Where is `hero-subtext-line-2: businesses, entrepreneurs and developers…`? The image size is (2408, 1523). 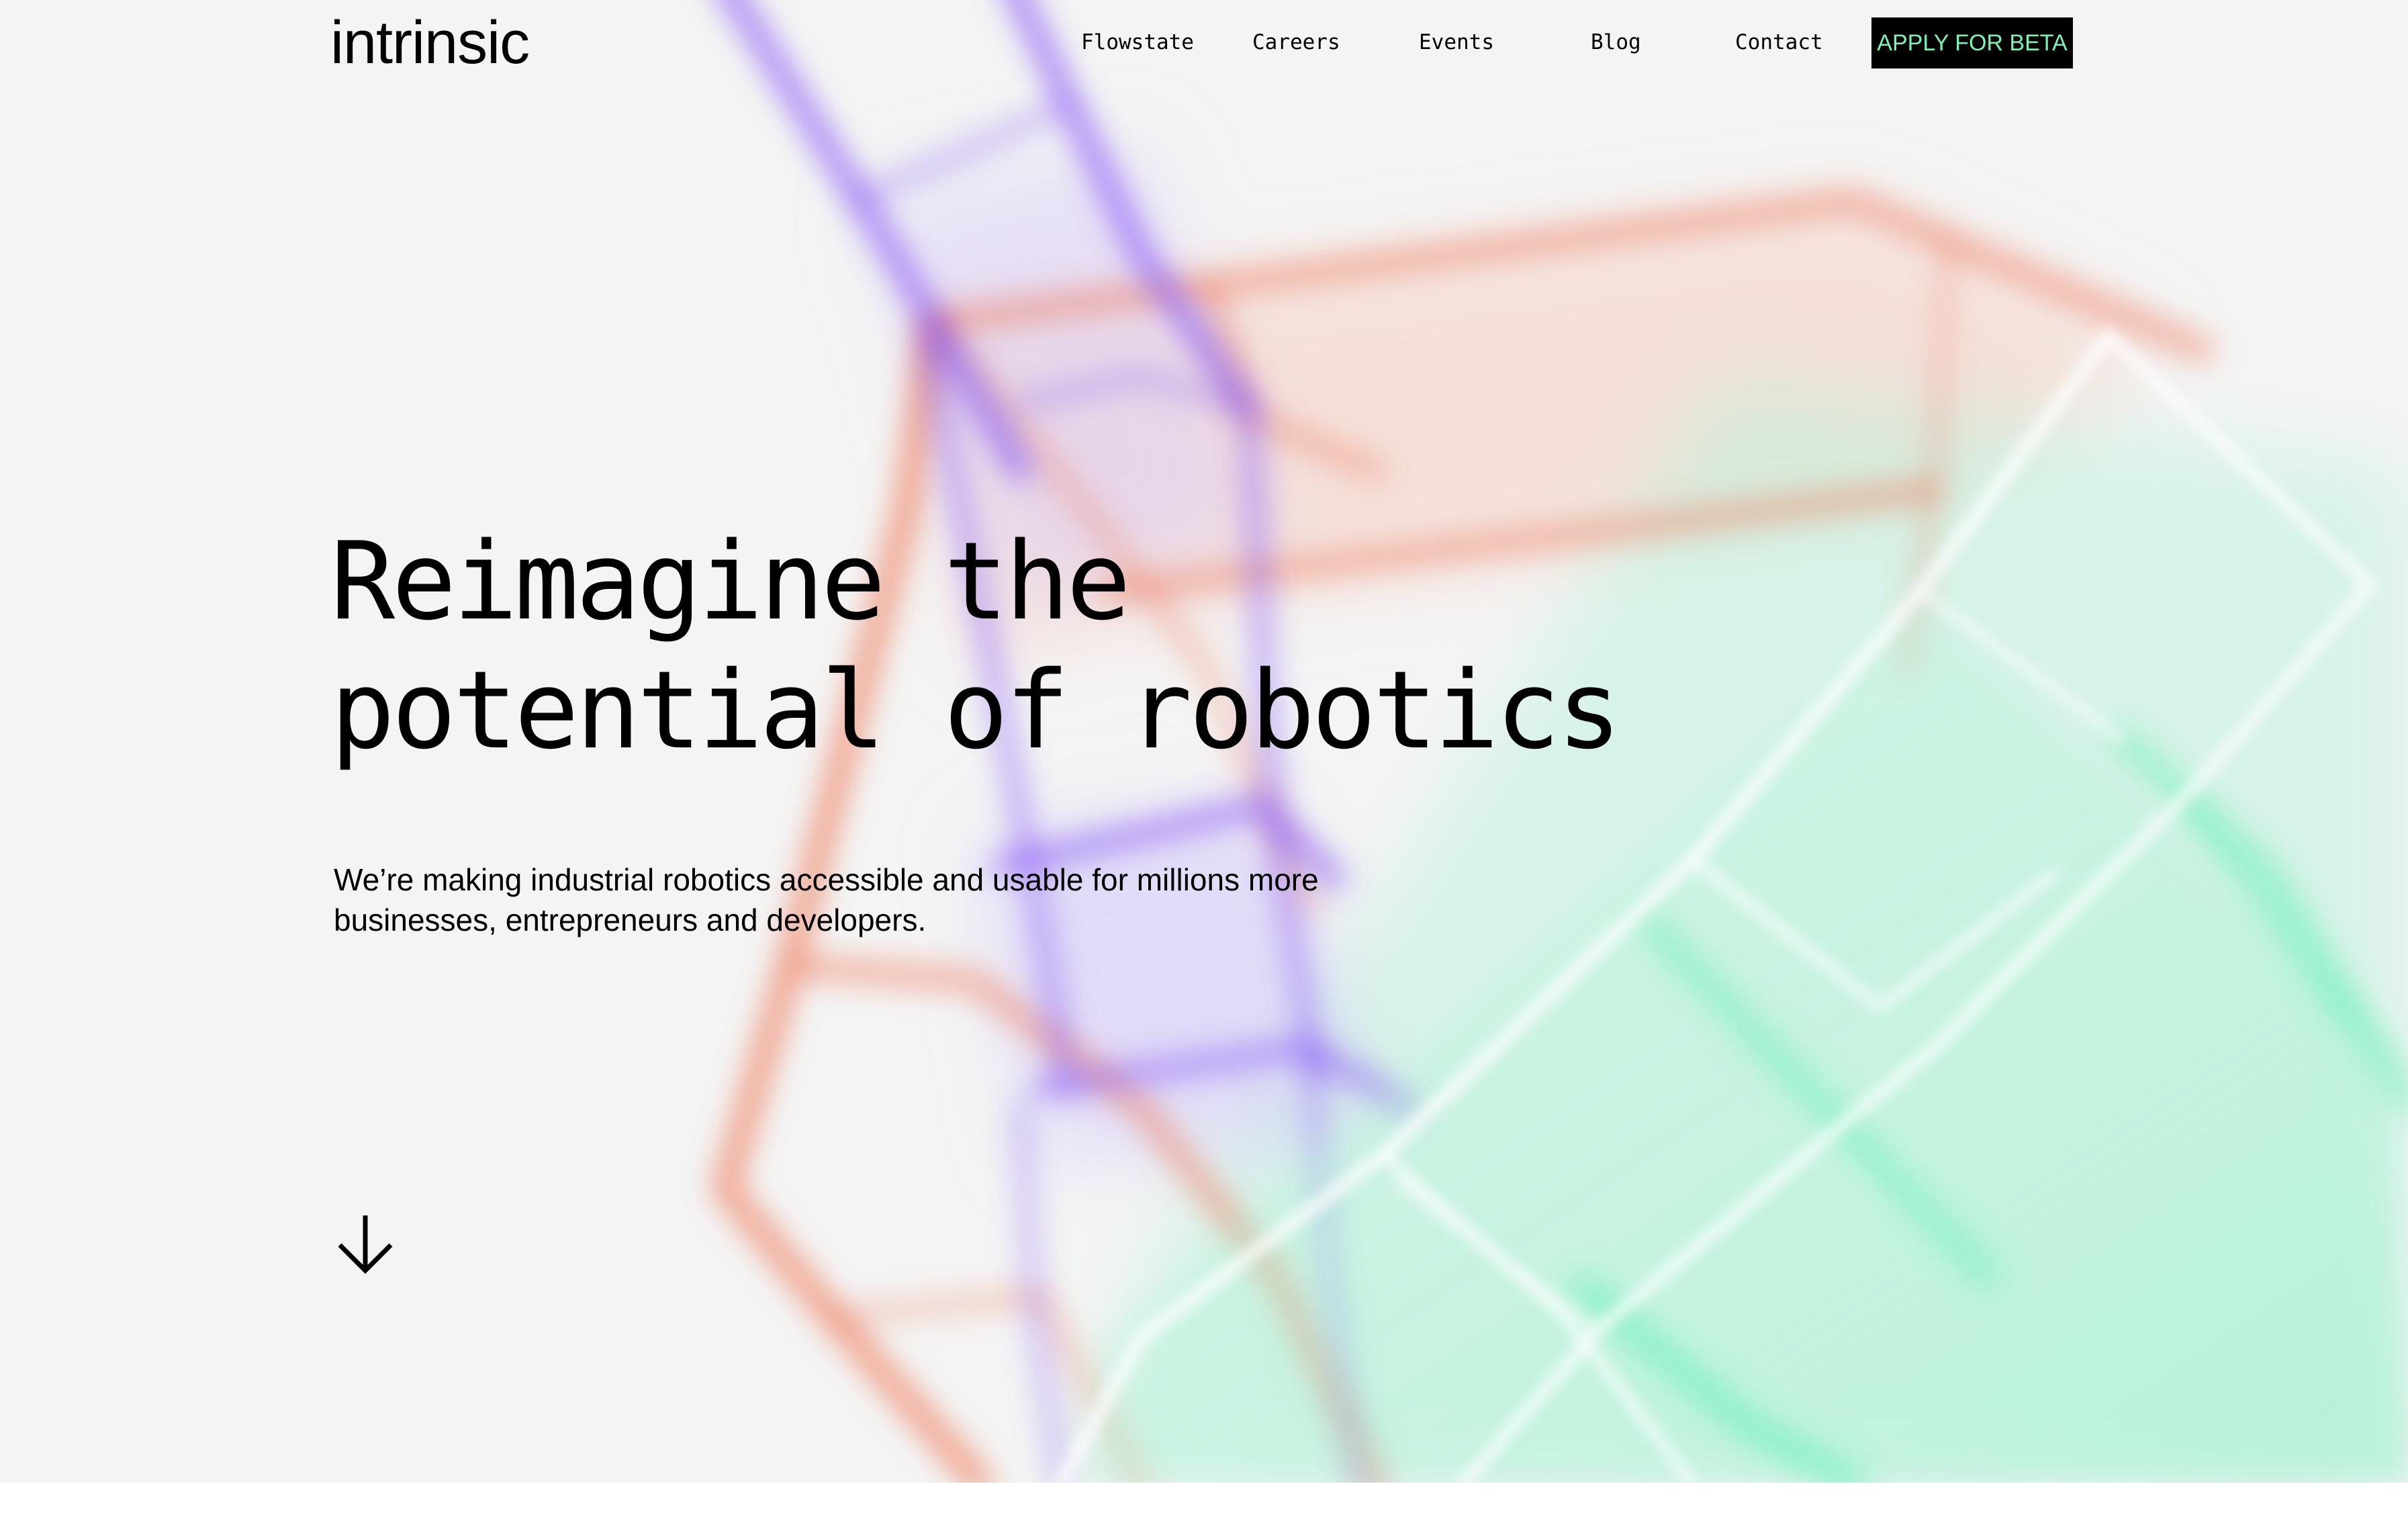
hero-subtext-line-2: businesses, entrepreneurs and developers… is located at coordinates (630, 920).